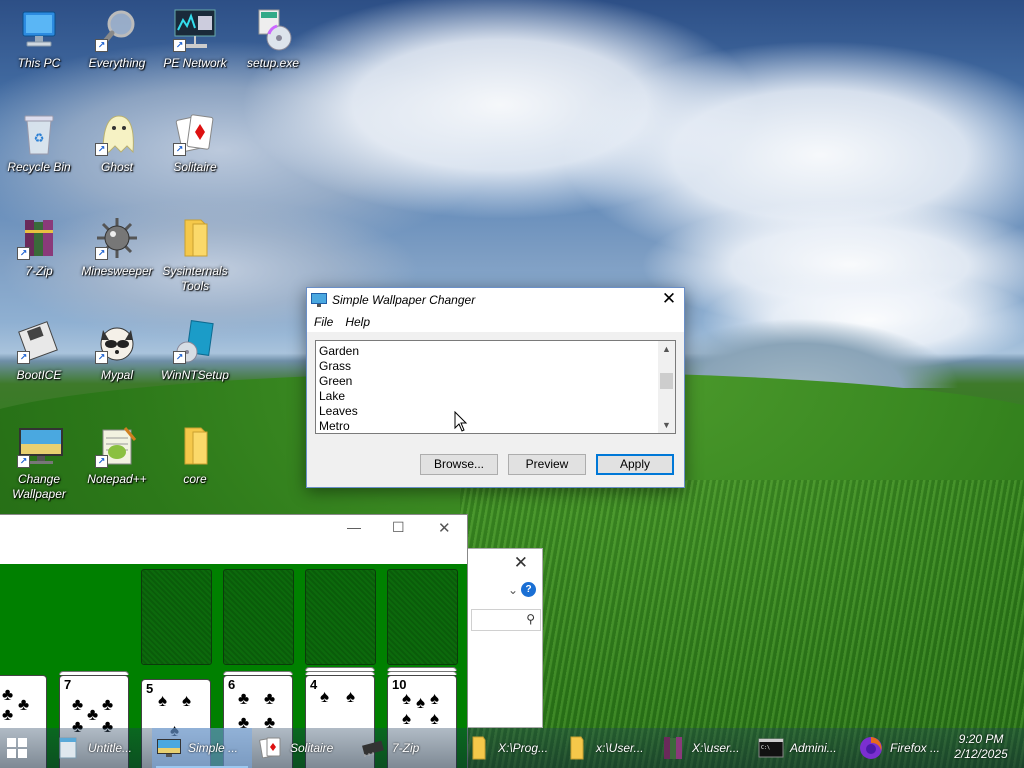 Image resolution: width=1024 pixels, height=768 pixels. Describe the element at coordinates (117, 238) in the screenshot. I see `mine-icon: ↗` at that location.